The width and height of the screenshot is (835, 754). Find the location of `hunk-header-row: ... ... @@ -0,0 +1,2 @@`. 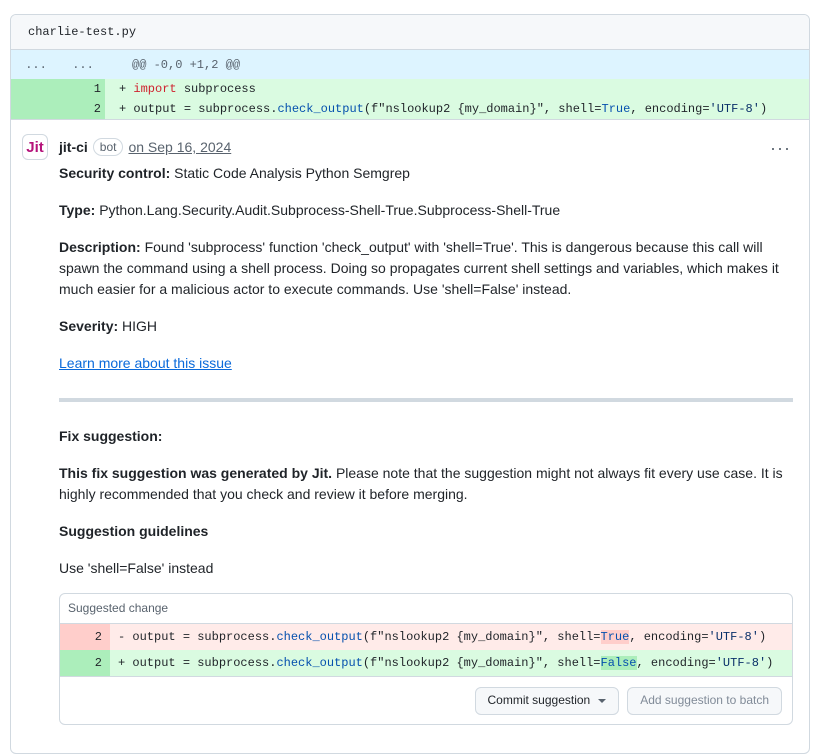

hunk-header-row: ... ... @@ -0,0 +1,2 @@ is located at coordinates (410, 64).